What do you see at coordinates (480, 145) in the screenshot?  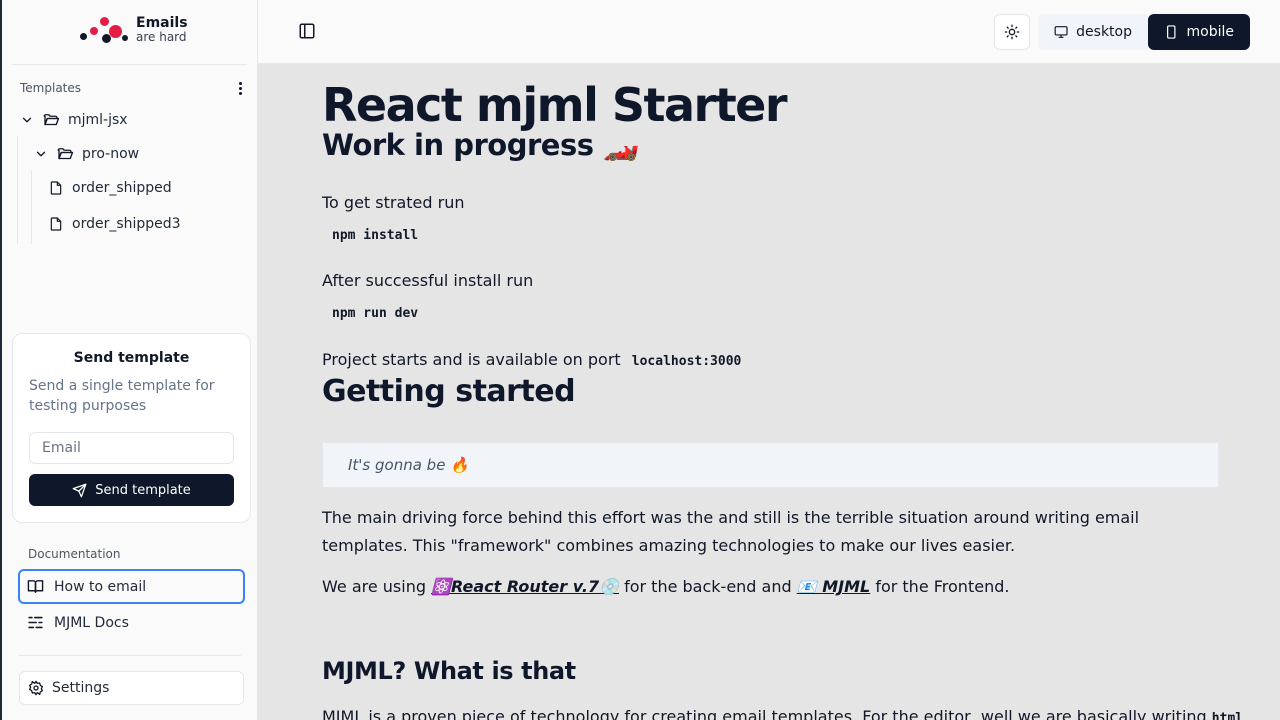 I see `preview-subtitle: Work in progress 🏎️` at bounding box center [480, 145].